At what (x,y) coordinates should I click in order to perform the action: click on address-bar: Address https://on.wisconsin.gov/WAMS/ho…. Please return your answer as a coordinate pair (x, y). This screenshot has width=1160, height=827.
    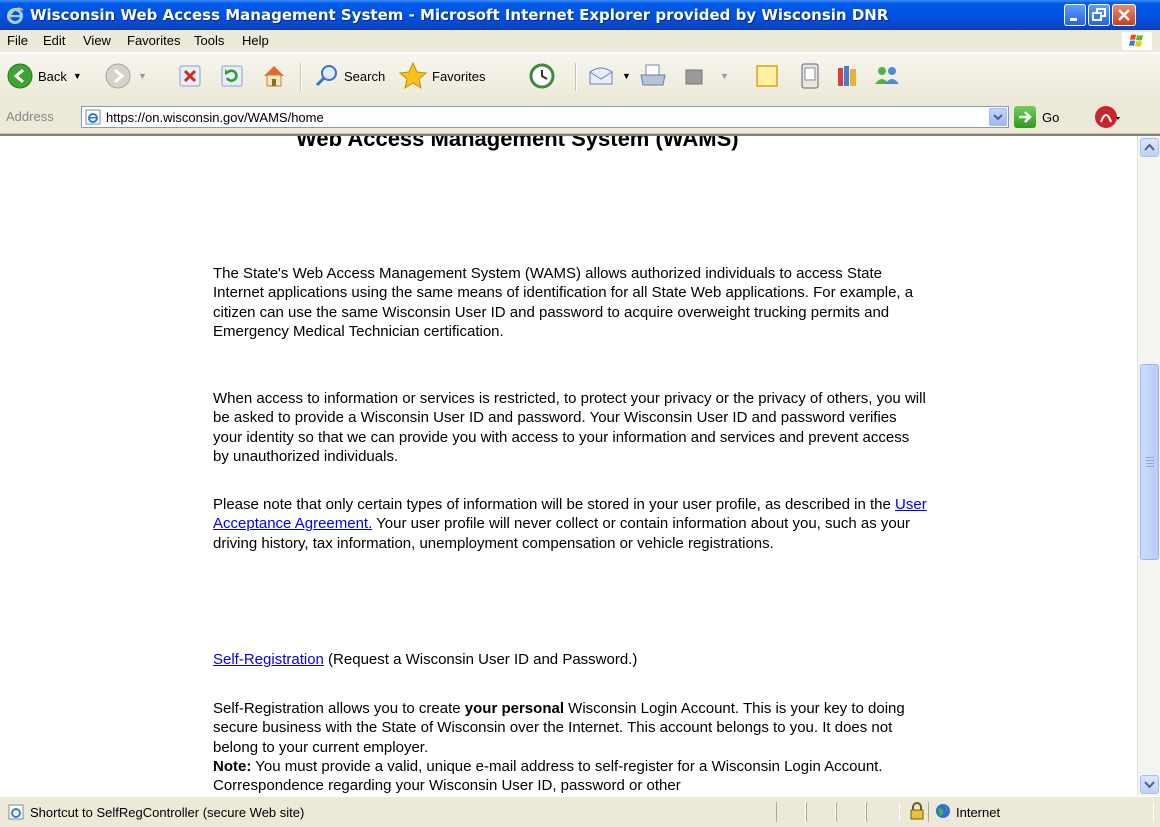
    Looking at the image, I should click on (580, 117).